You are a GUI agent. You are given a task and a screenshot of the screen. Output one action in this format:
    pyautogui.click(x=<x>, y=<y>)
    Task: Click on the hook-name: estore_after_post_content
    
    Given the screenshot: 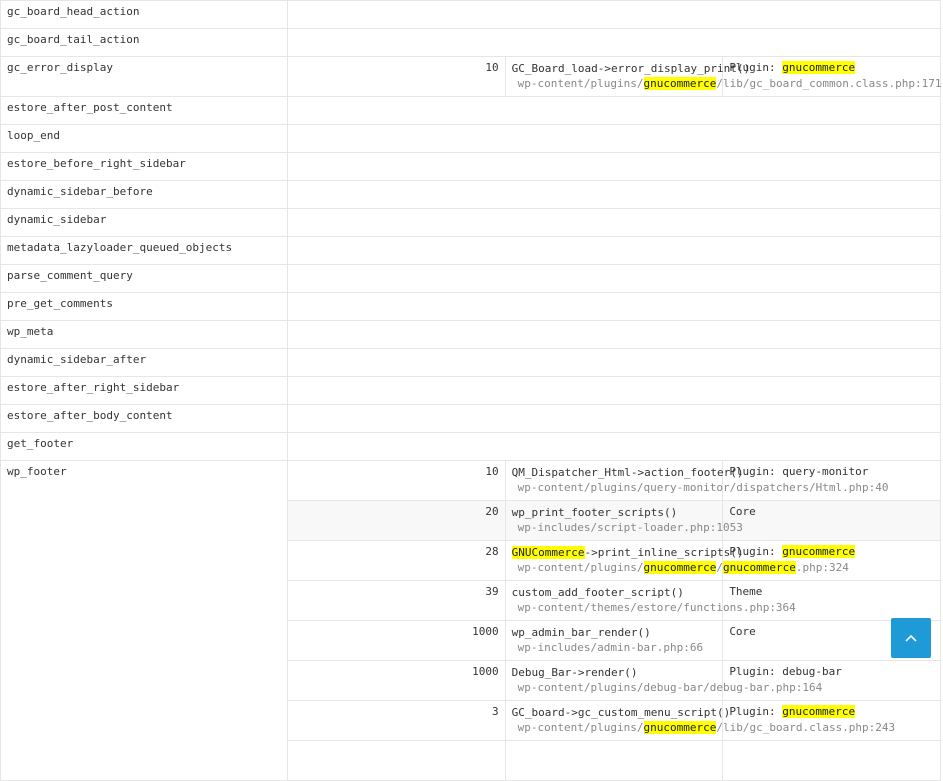 What is the action you would take?
    pyautogui.click(x=144, y=110)
    